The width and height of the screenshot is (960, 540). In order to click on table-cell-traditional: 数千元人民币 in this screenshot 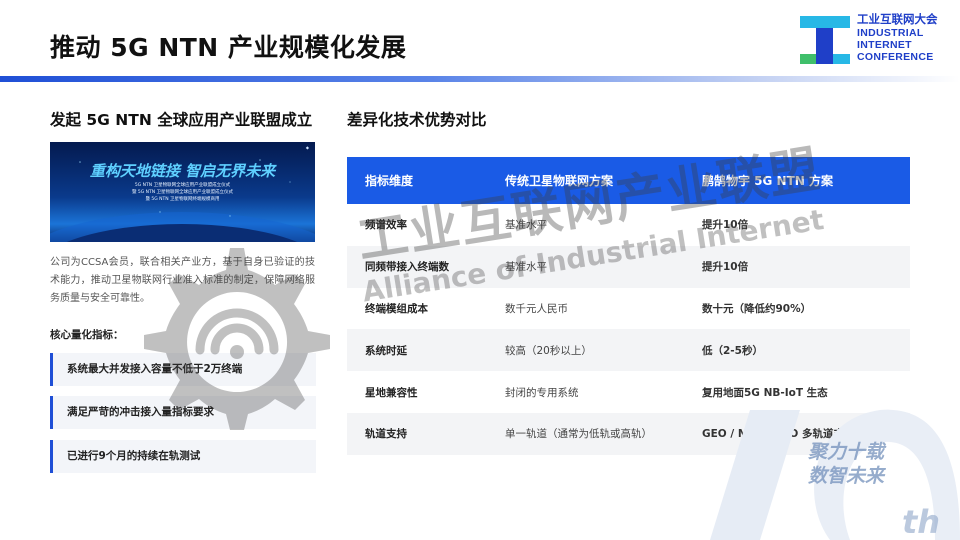, I will do `click(536, 308)`.